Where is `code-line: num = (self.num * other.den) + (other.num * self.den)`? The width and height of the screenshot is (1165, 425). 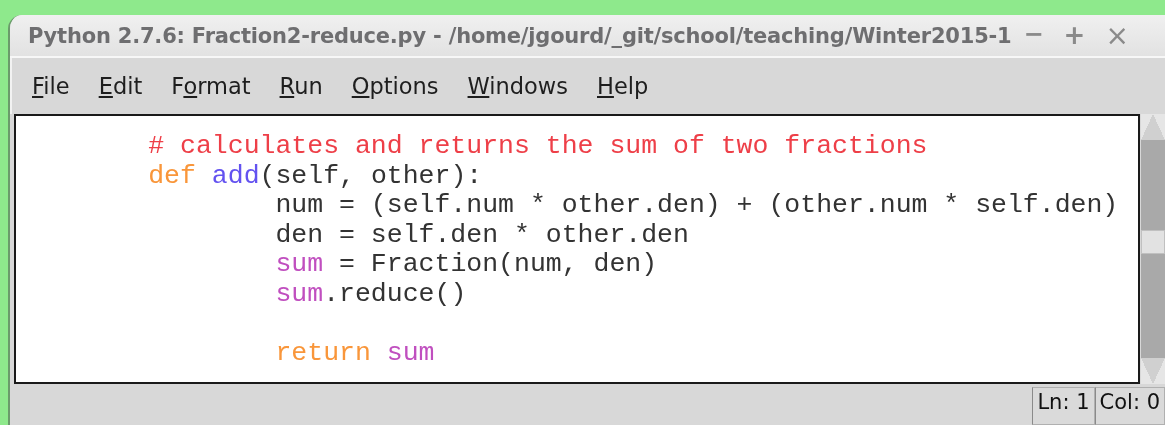 code-line: num = (self.num * other.den) + (other.num * self.den) is located at coordinates (697, 206).